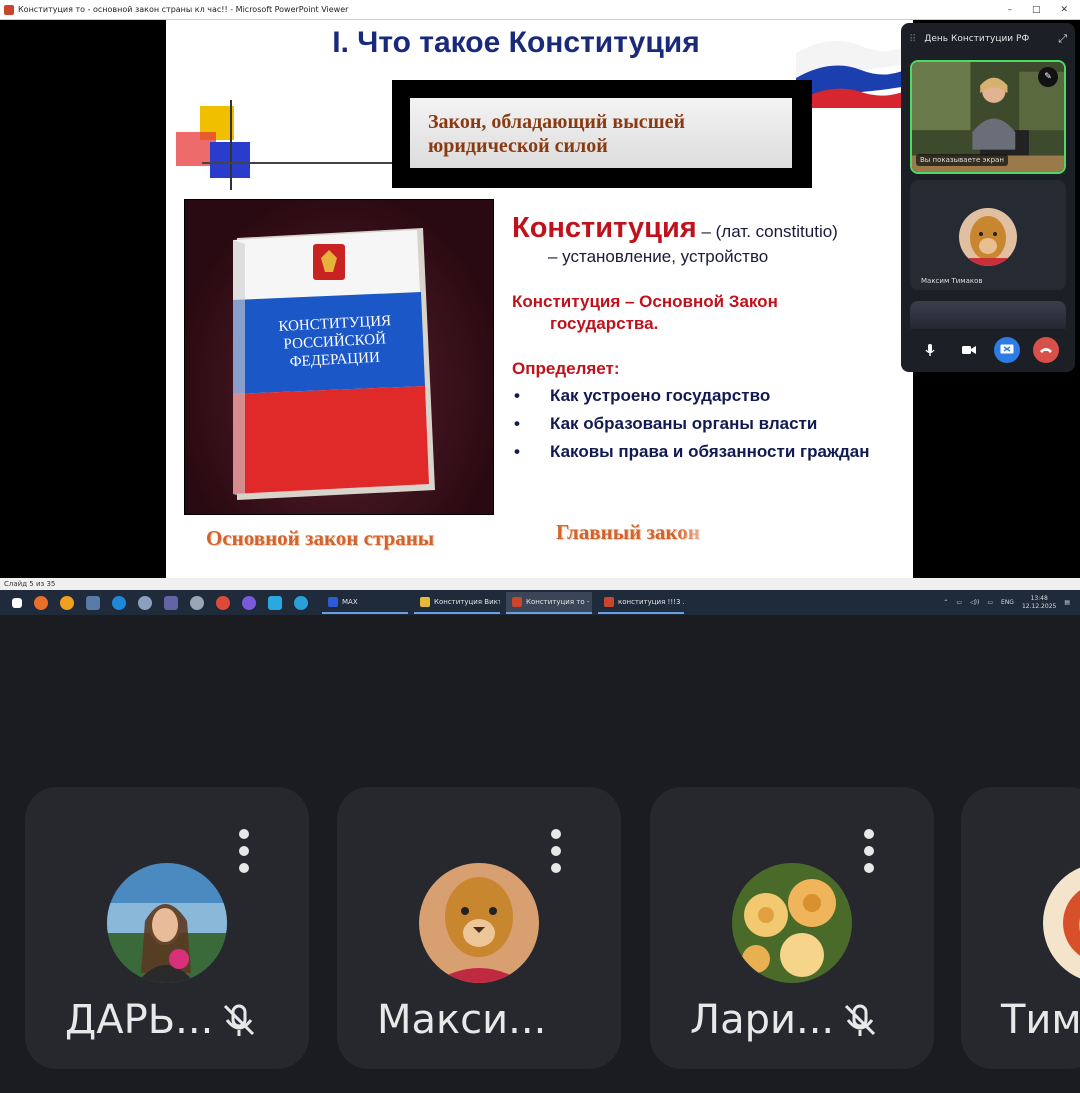  I want to click on end-call-button, so click(1045, 350).